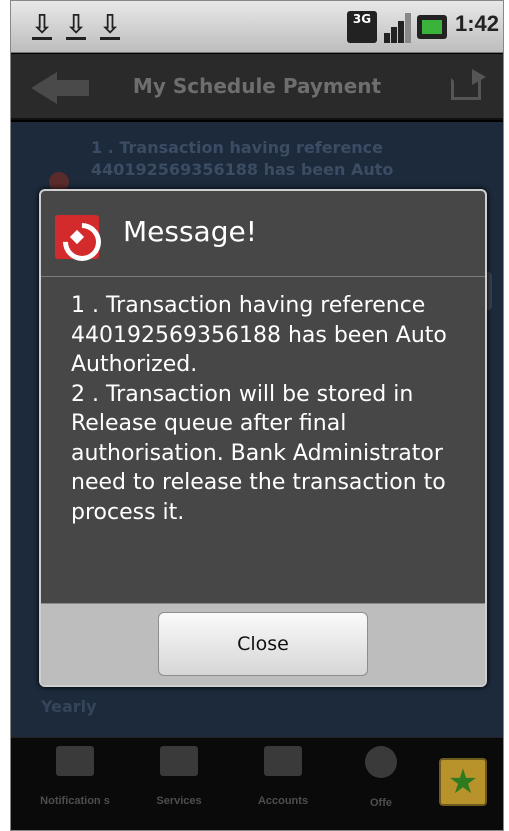 The width and height of the screenshot is (509, 831). I want to click on wallet-icon, so click(179, 761).